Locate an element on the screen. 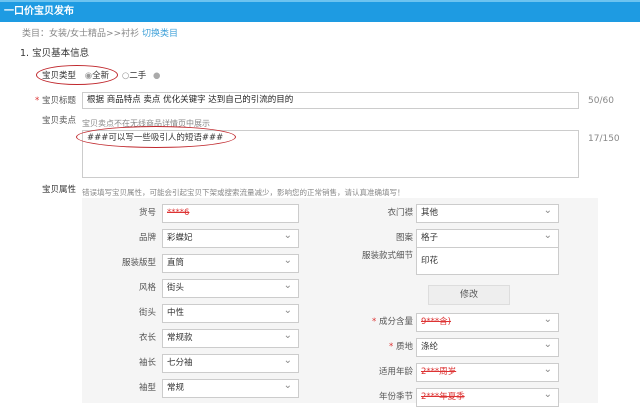 The height and width of the screenshot is (407, 640). section-title: 1. 宝贝基本信息 is located at coordinates (55, 53).